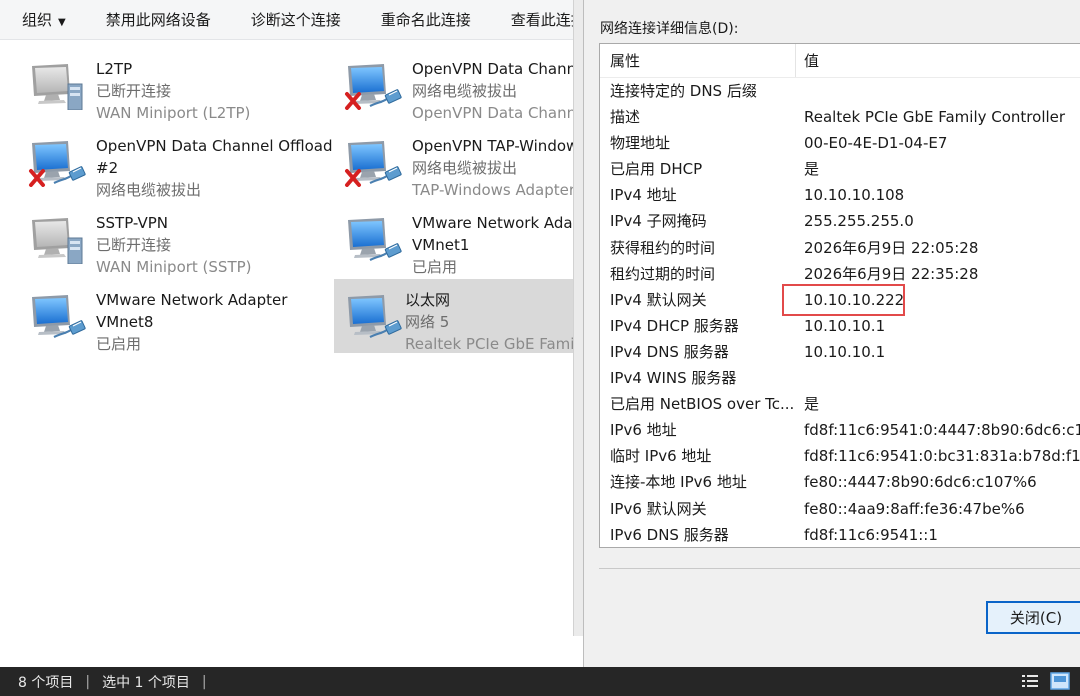 This screenshot has width=1080, height=696. What do you see at coordinates (812, 404) in the screenshot?
I see `detail-value: 是` at bounding box center [812, 404].